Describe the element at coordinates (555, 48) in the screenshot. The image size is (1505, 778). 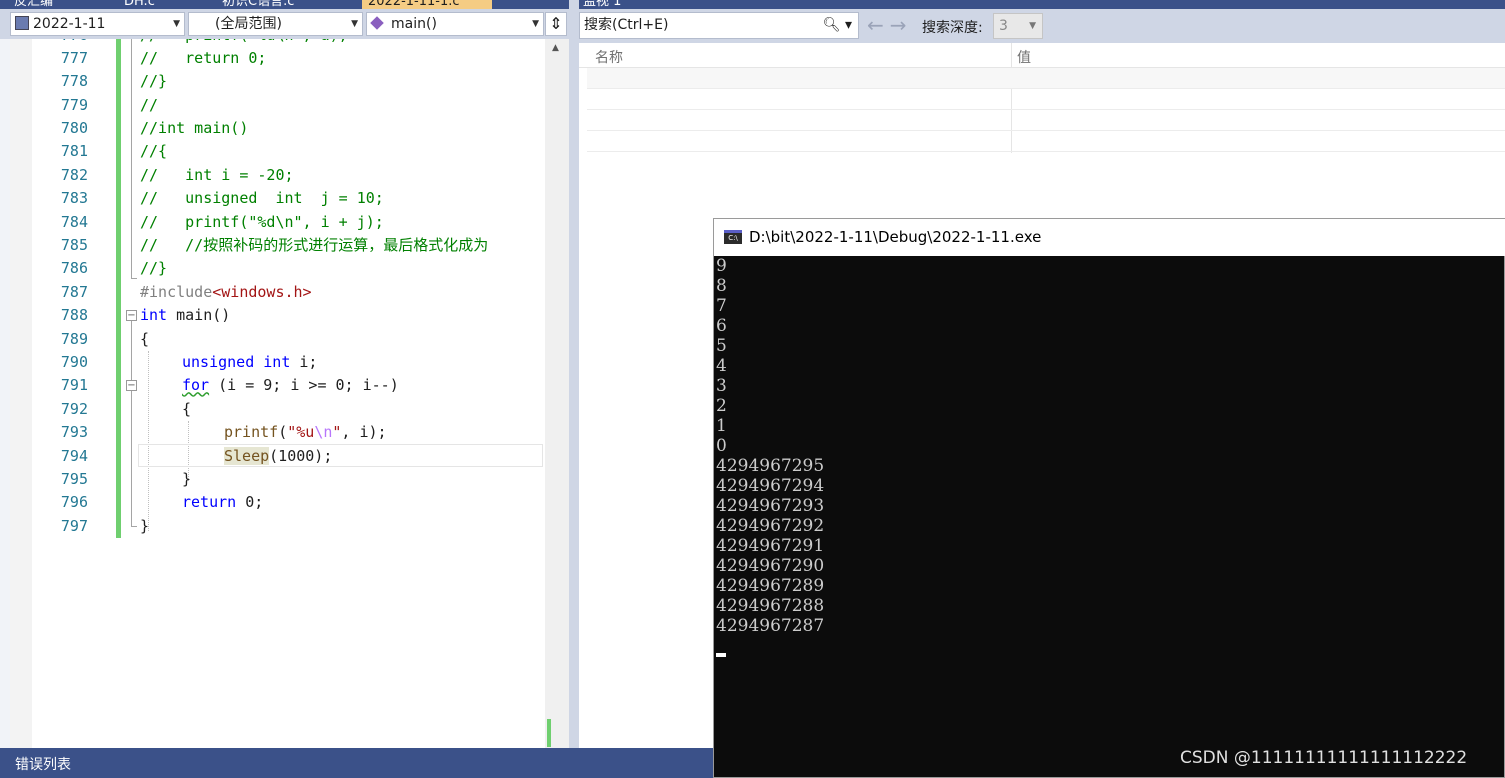
I see `scroll-up-icon: ▲` at that location.